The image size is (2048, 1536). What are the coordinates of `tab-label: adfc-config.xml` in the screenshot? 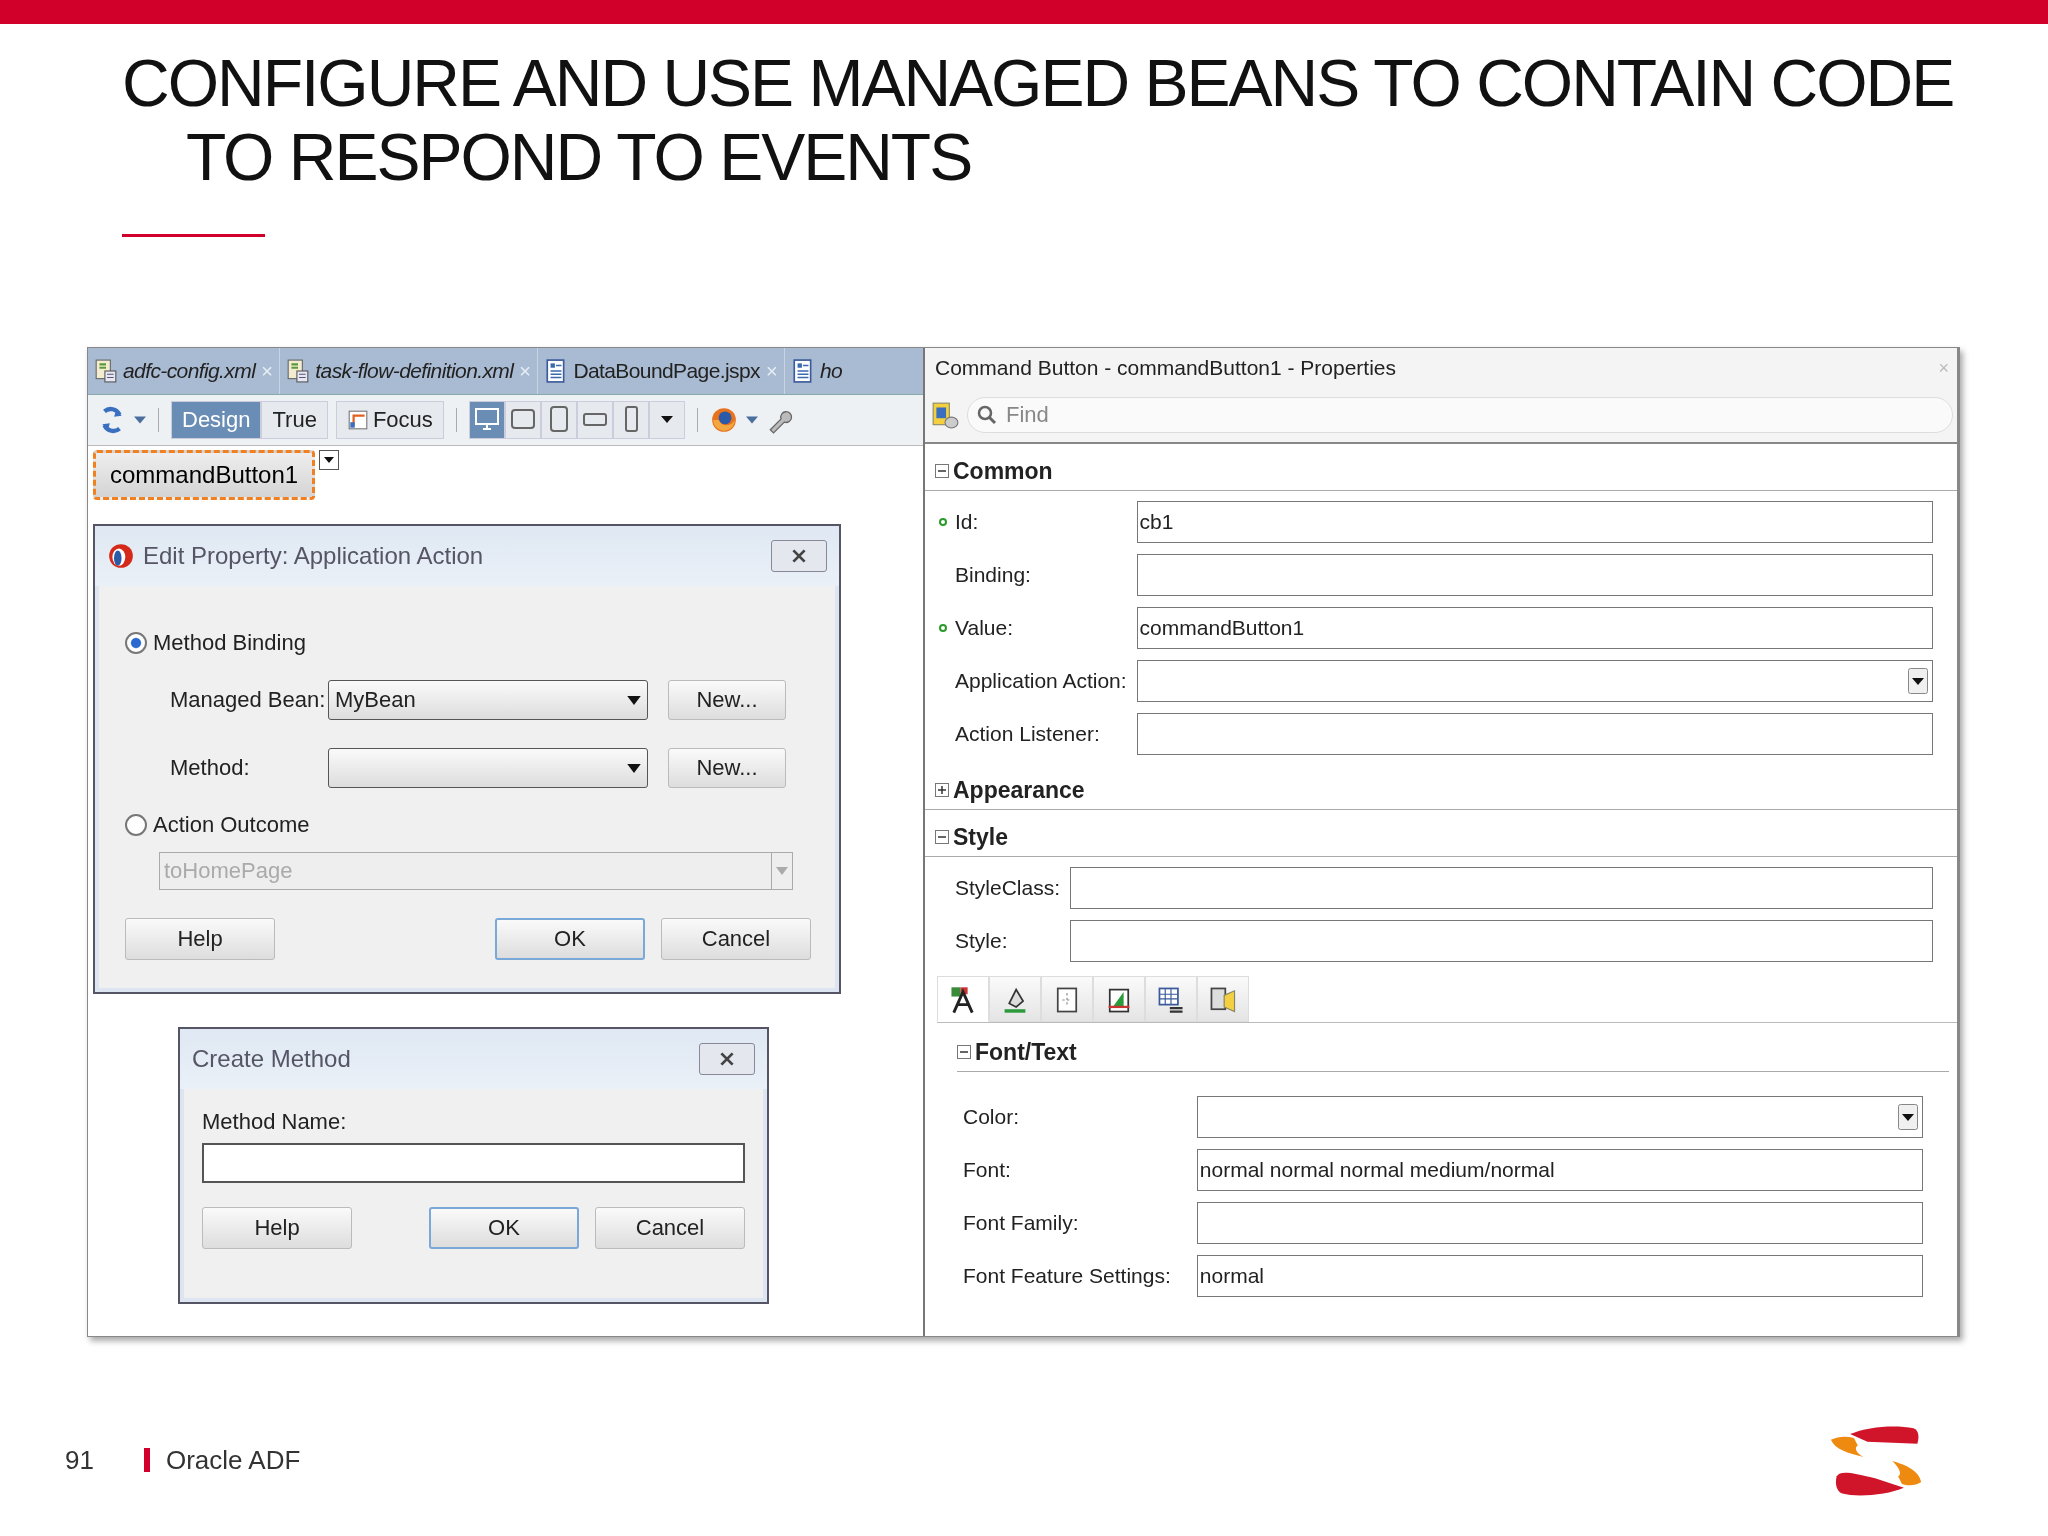 It's located at (189, 371).